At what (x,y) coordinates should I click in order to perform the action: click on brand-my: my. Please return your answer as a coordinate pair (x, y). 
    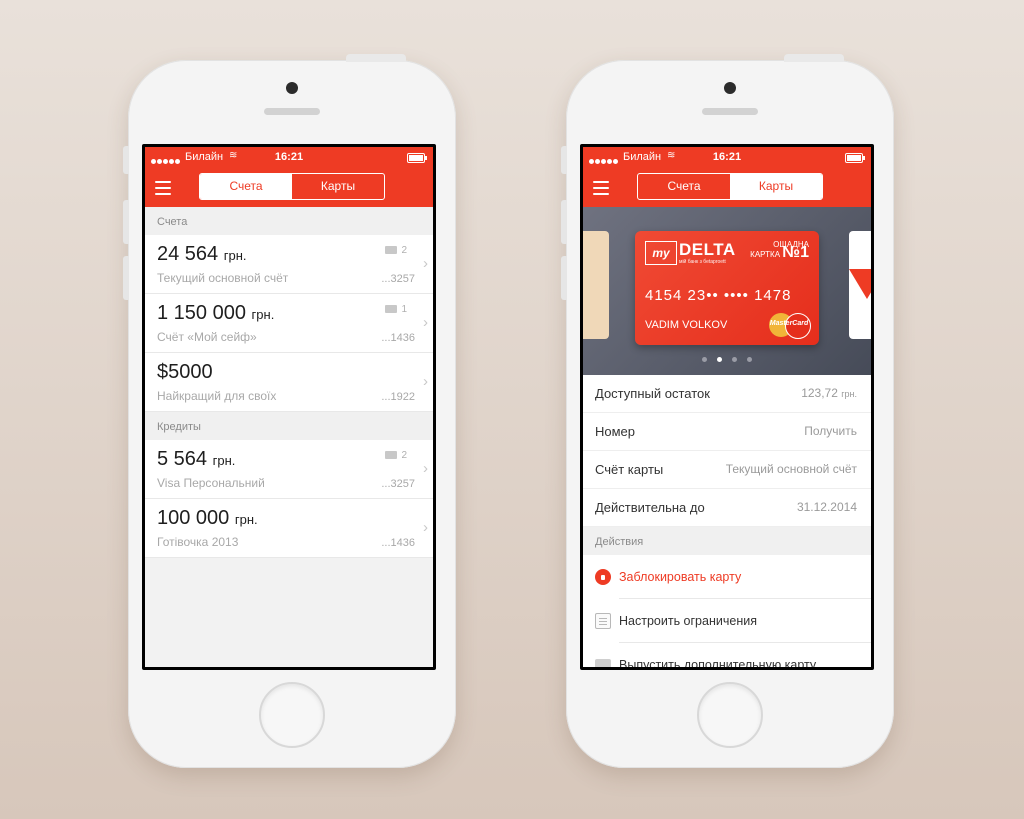
    Looking at the image, I should click on (661, 253).